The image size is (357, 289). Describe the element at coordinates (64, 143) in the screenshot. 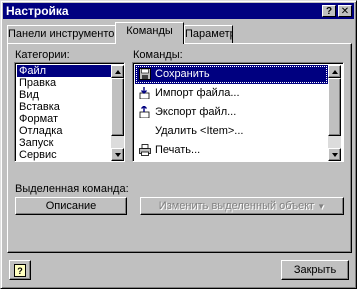

I see `category-item: Запуск` at that location.